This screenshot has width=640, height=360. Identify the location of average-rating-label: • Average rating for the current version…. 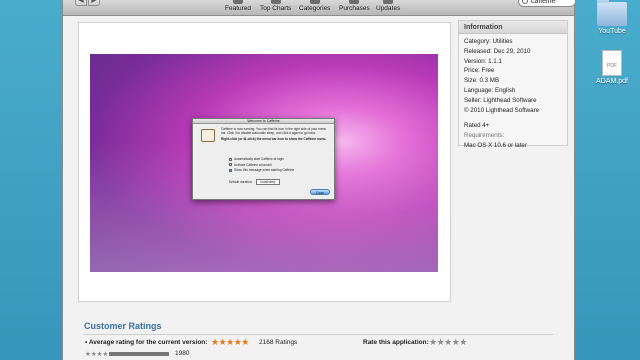
(146, 342).